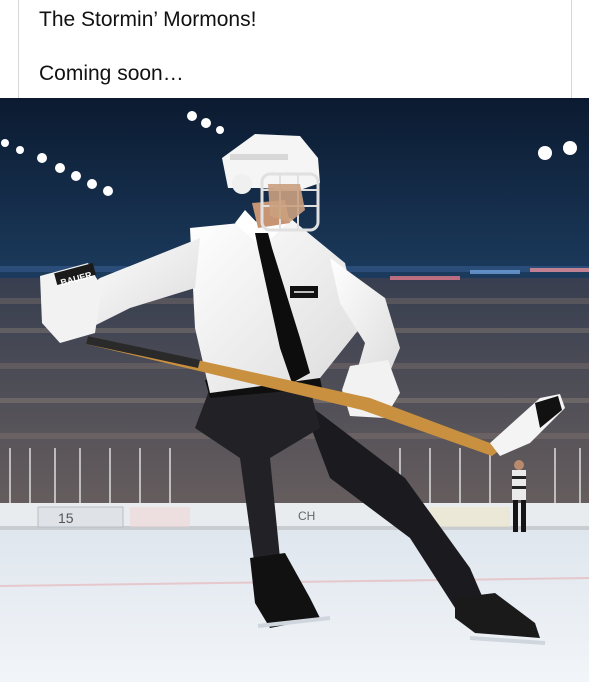  What do you see at coordinates (306, 516) in the screenshot?
I see `boards-ch-text: CH` at bounding box center [306, 516].